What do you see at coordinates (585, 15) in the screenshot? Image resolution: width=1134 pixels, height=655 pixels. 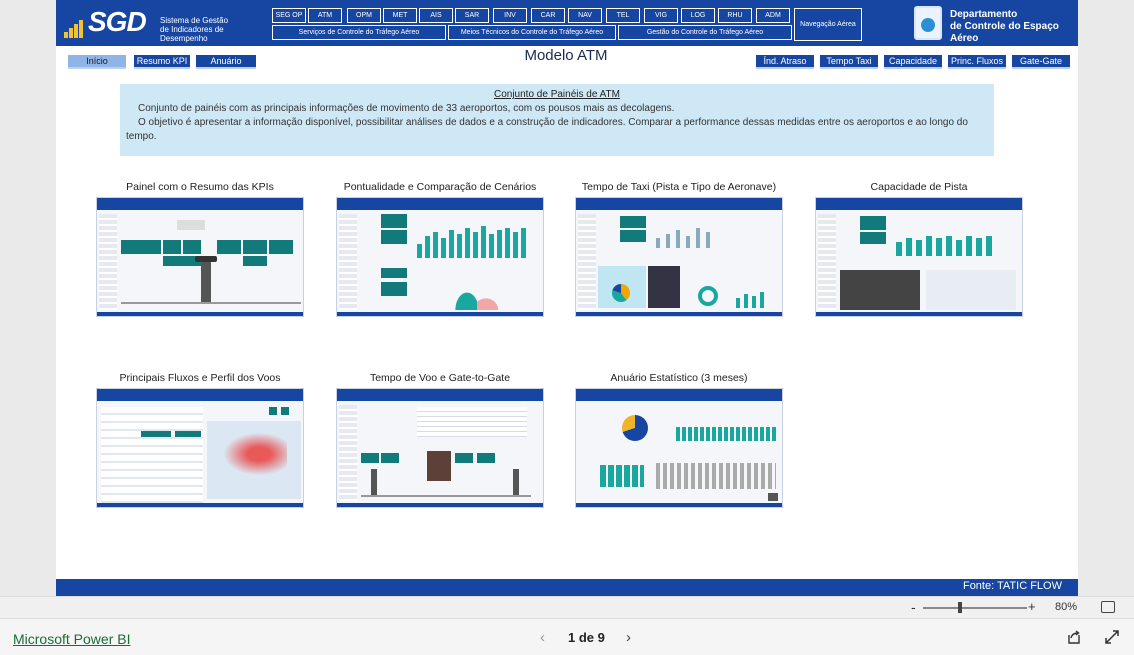 I see `nav-nav: NAV` at bounding box center [585, 15].